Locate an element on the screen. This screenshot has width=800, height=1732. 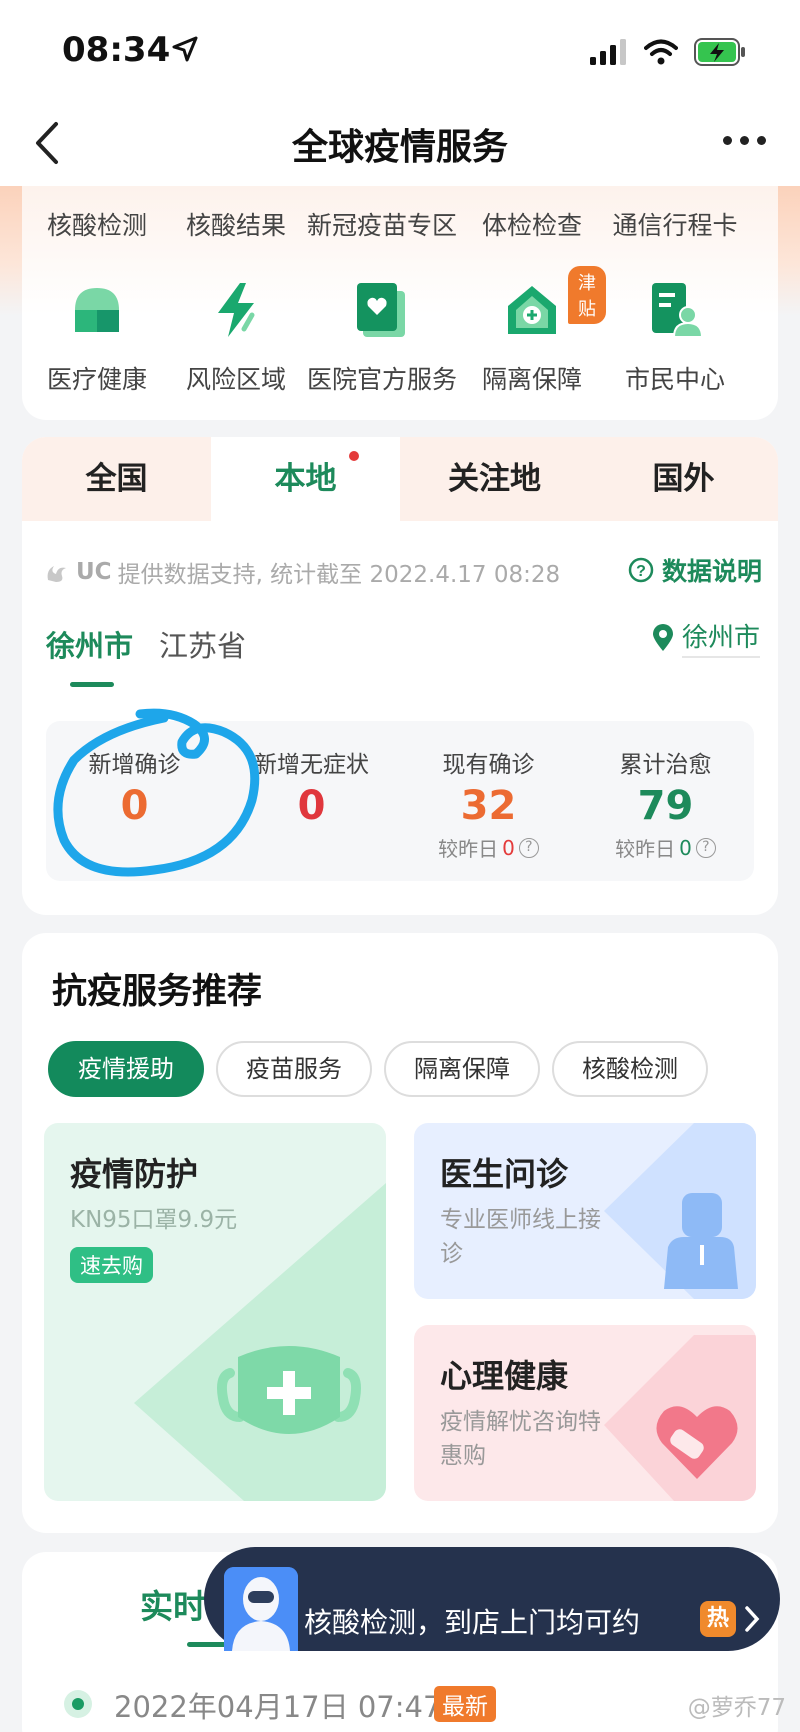
stat-total-cured: 累计治愈 79 较昨日 0 ? is located at coordinates (665, 801).